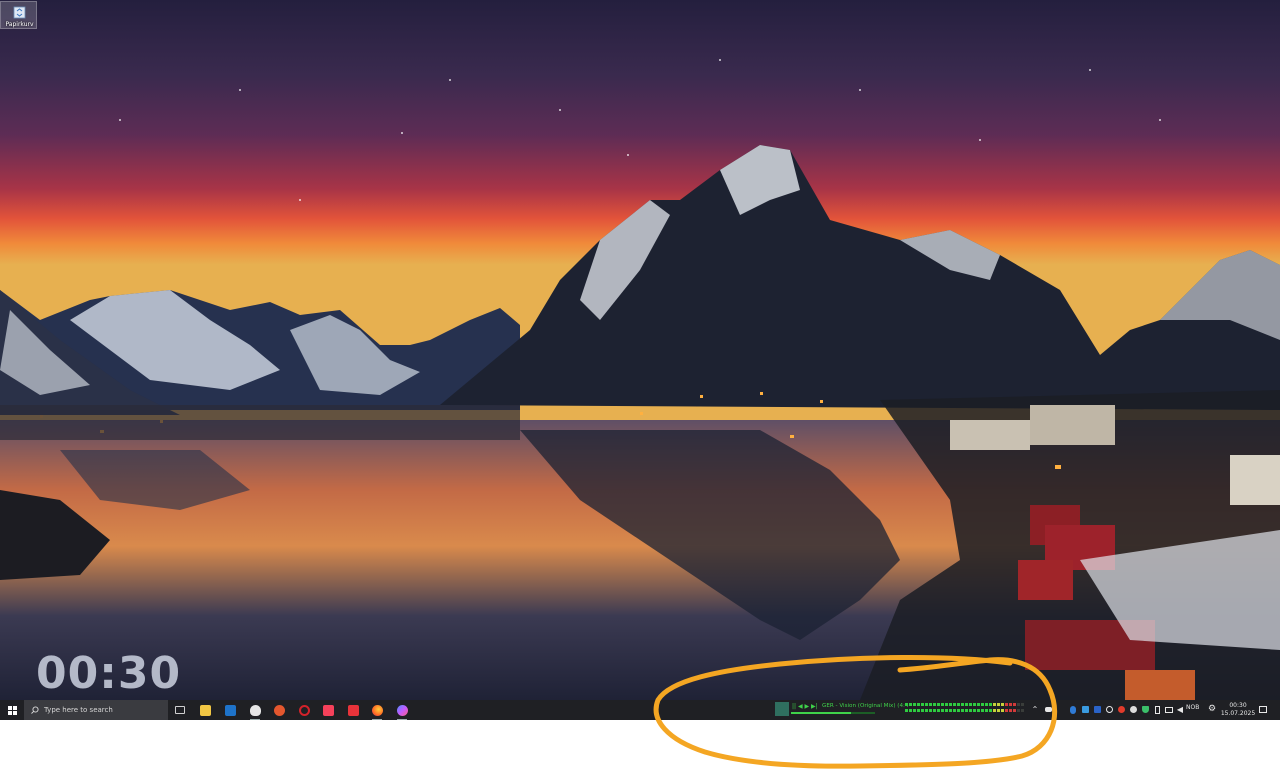  What do you see at coordinates (640, 744) in the screenshot?
I see `blank-area-below-screen` at bounding box center [640, 744].